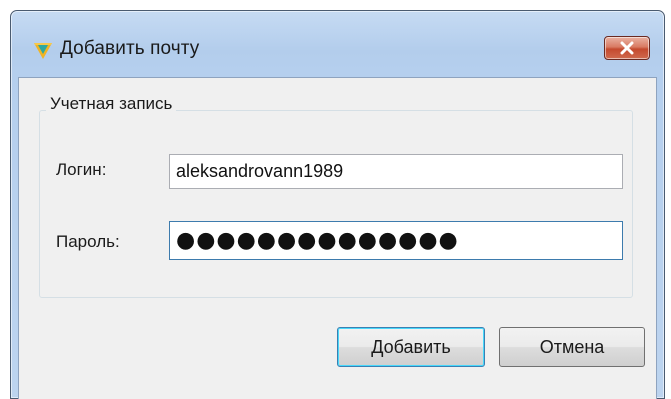 The height and width of the screenshot is (399, 671). I want to click on cancel-button: Отмена, so click(572, 347).